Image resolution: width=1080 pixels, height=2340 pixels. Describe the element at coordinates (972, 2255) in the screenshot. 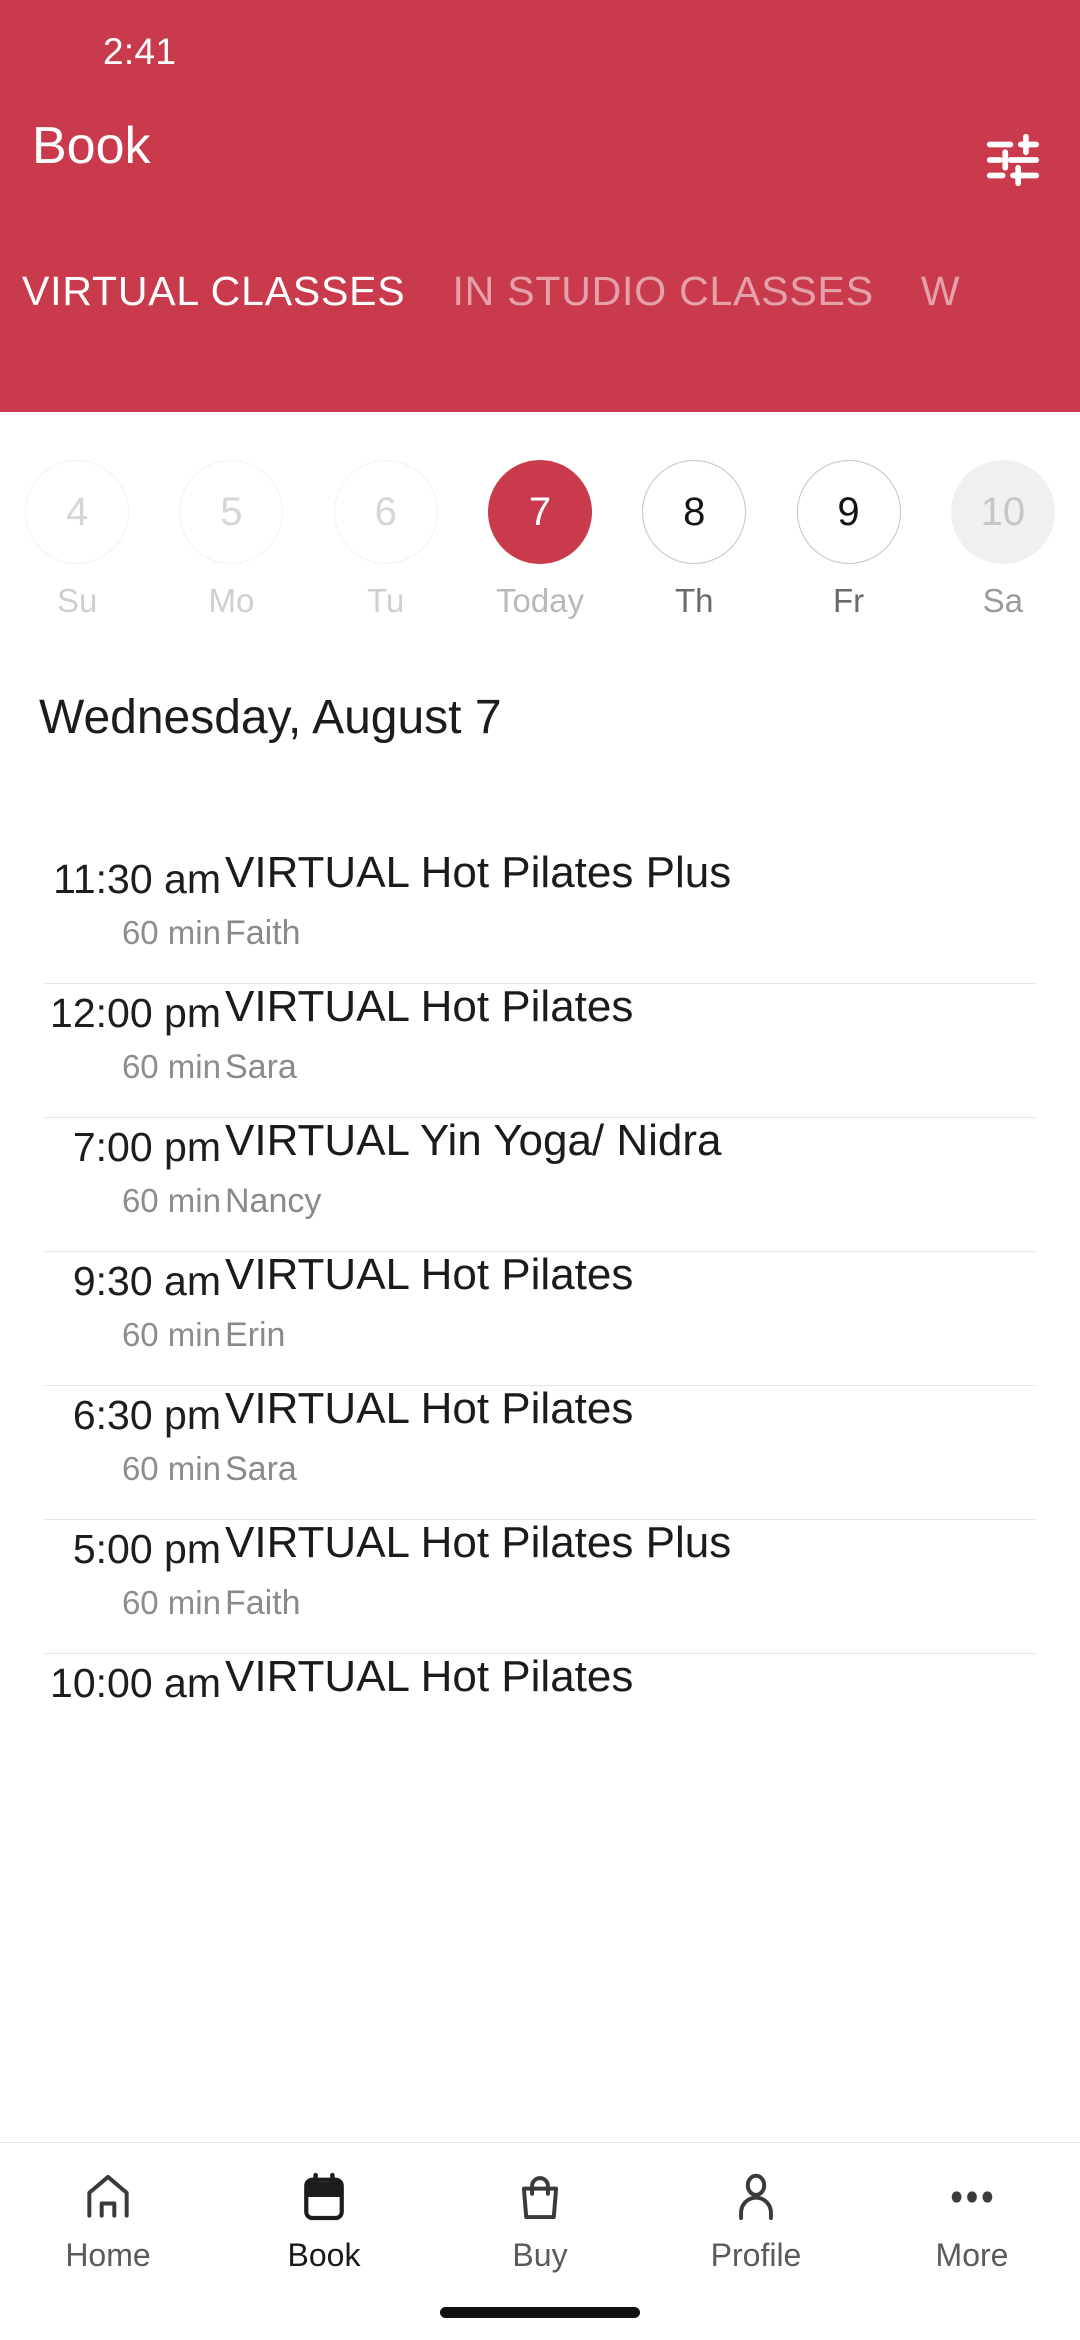

I see `nav-item-label: More` at that location.